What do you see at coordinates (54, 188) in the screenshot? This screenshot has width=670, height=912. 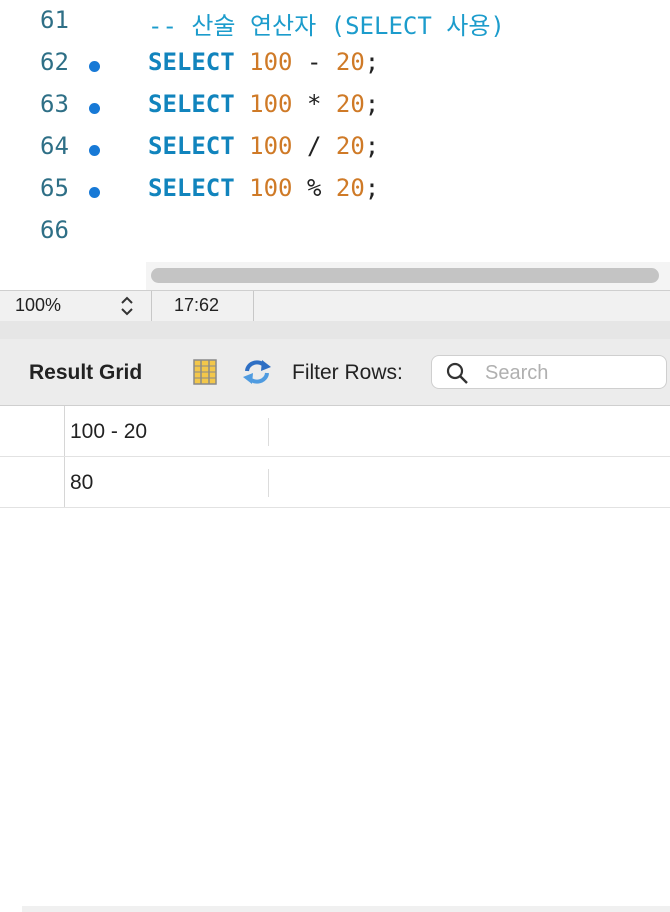 I see `line-number: 65` at bounding box center [54, 188].